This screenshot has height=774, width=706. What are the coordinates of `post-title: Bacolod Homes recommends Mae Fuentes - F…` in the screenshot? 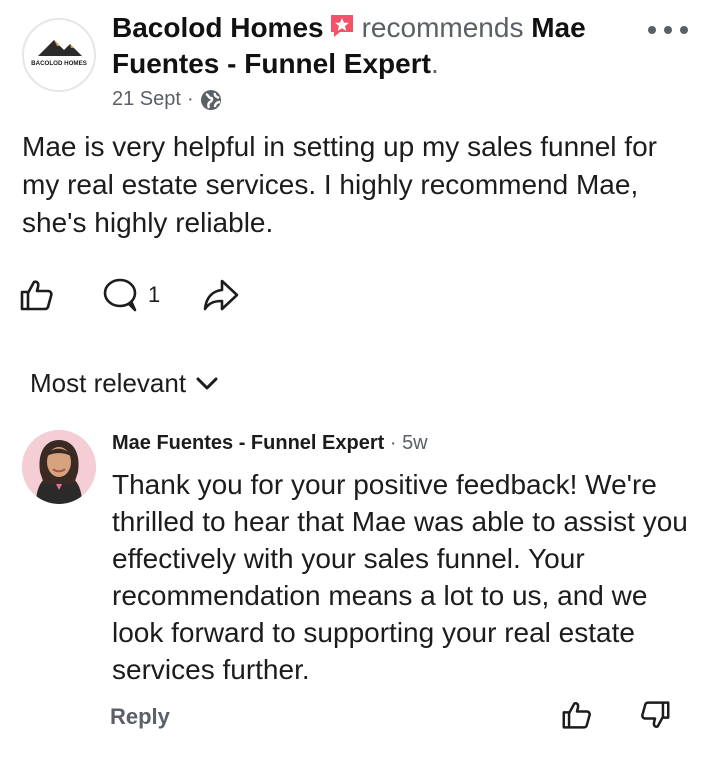 It's located at (349, 45).